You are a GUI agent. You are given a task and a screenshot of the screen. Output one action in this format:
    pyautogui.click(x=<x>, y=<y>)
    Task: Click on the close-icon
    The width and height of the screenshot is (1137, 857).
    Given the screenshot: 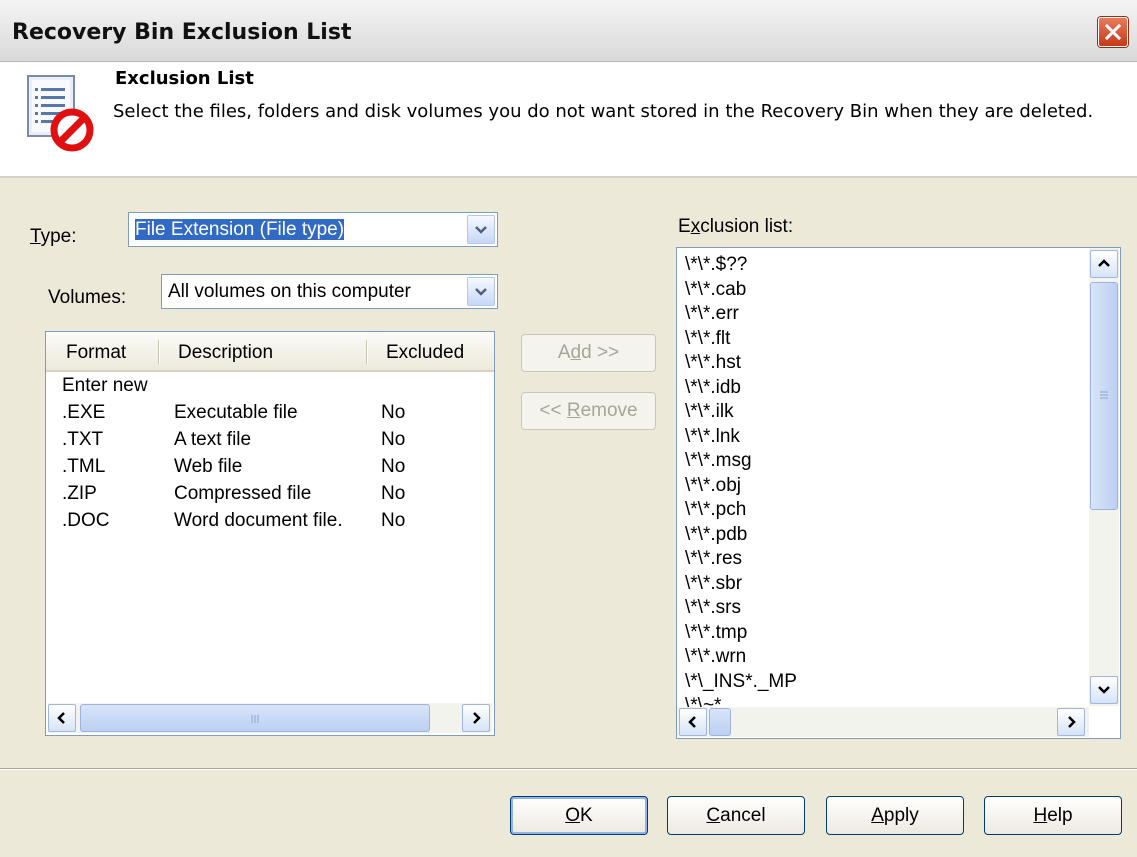 What is the action you would take?
    pyautogui.click(x=1113, y=32)
    